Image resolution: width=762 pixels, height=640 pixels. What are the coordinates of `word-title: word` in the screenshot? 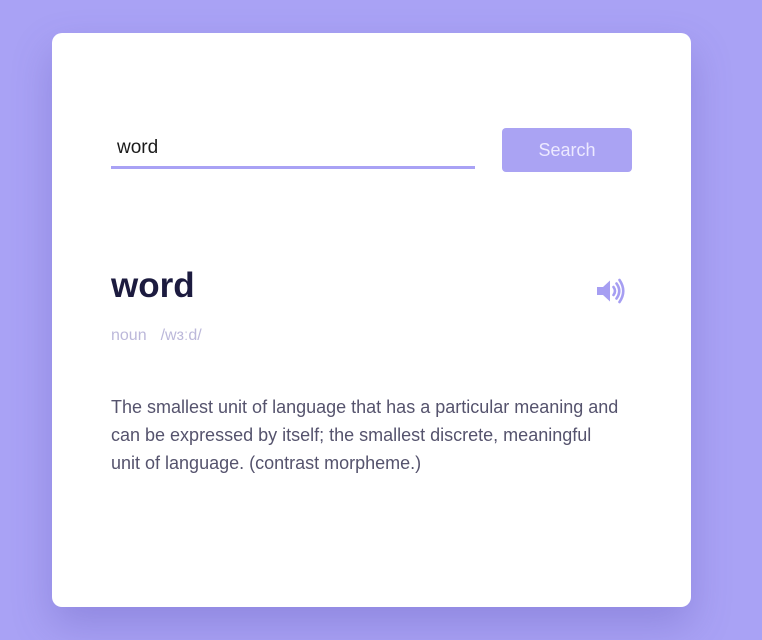 It's located at (153, 285).